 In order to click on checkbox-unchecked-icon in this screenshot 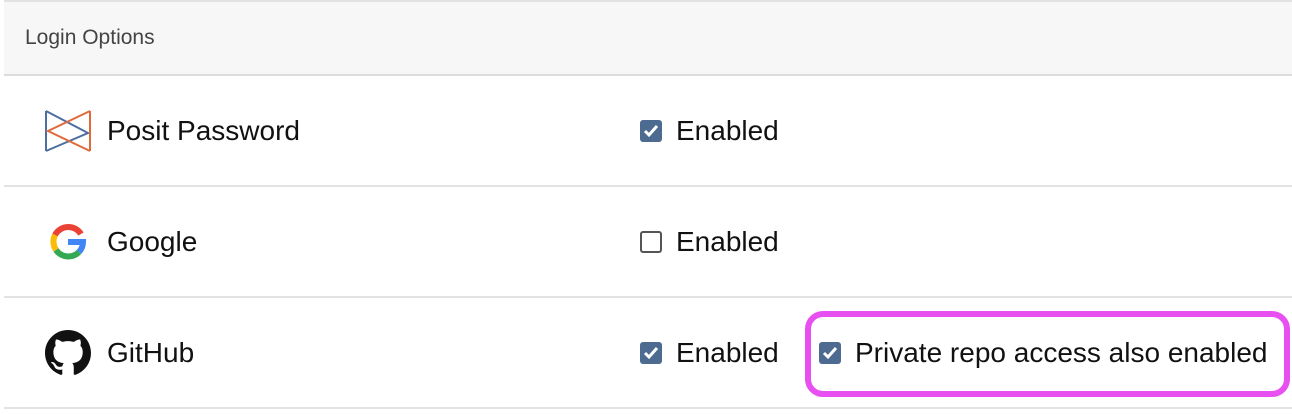, I will do `click(651, 241)`.